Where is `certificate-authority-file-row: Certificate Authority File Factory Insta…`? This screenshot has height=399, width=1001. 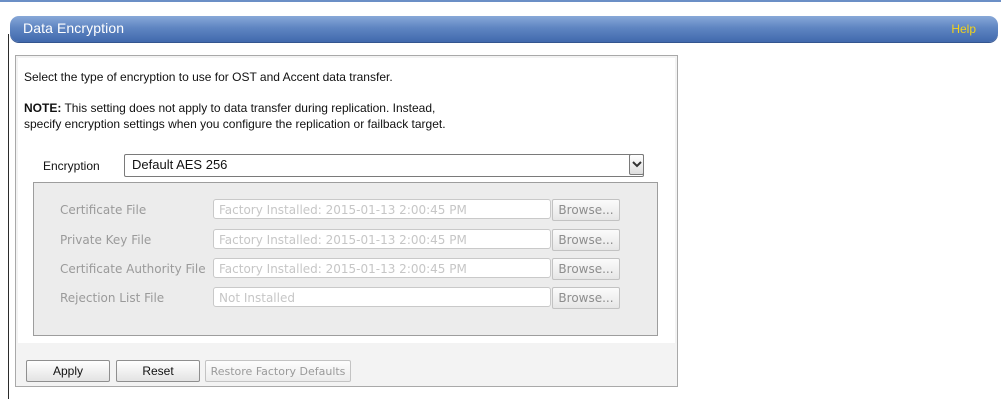 certificate-authority-file-row: Certificate Authority File Factory Insta… is located at coordinates (345, 269).